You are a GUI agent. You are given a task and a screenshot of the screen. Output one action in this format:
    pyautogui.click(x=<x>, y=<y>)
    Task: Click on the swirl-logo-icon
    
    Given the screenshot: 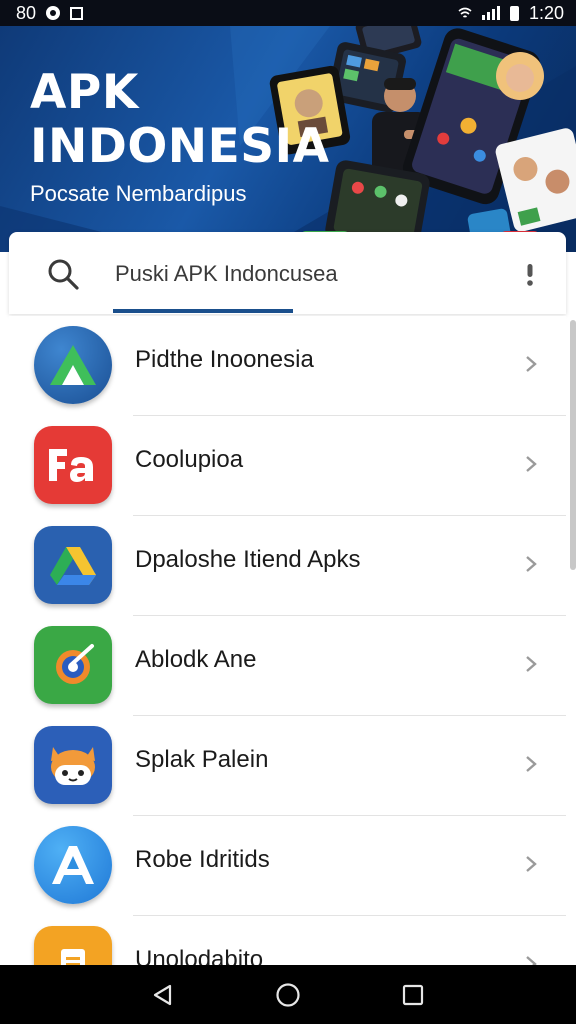 What is the action you would take?
    pyautogui.click(x=73, y=665)
    